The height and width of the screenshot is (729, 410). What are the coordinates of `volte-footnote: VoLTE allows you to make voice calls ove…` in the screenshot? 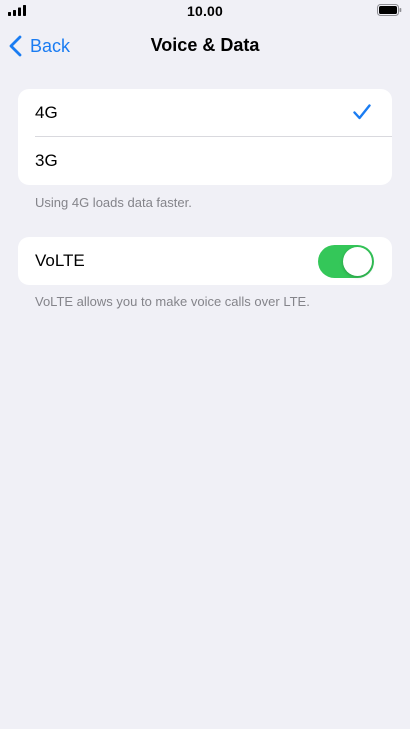 It's located at (172, 301).